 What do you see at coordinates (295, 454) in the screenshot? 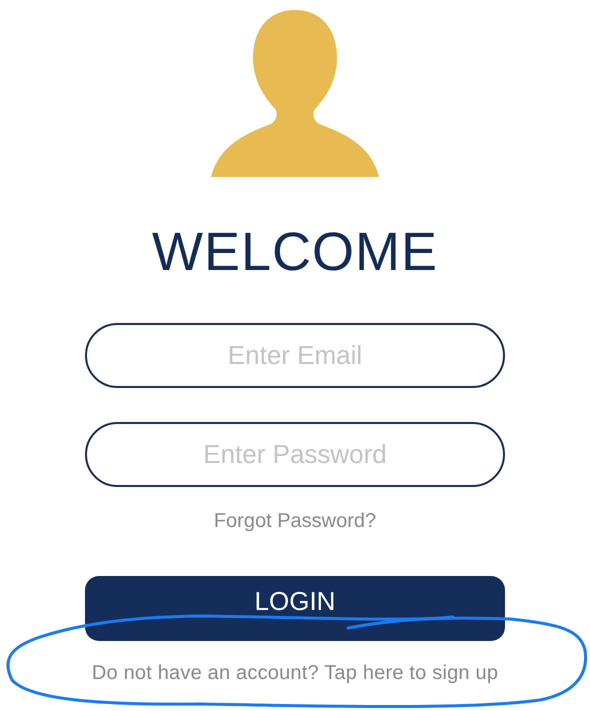
I see `password-field: Enter Password` at bounding box center [295, 454].